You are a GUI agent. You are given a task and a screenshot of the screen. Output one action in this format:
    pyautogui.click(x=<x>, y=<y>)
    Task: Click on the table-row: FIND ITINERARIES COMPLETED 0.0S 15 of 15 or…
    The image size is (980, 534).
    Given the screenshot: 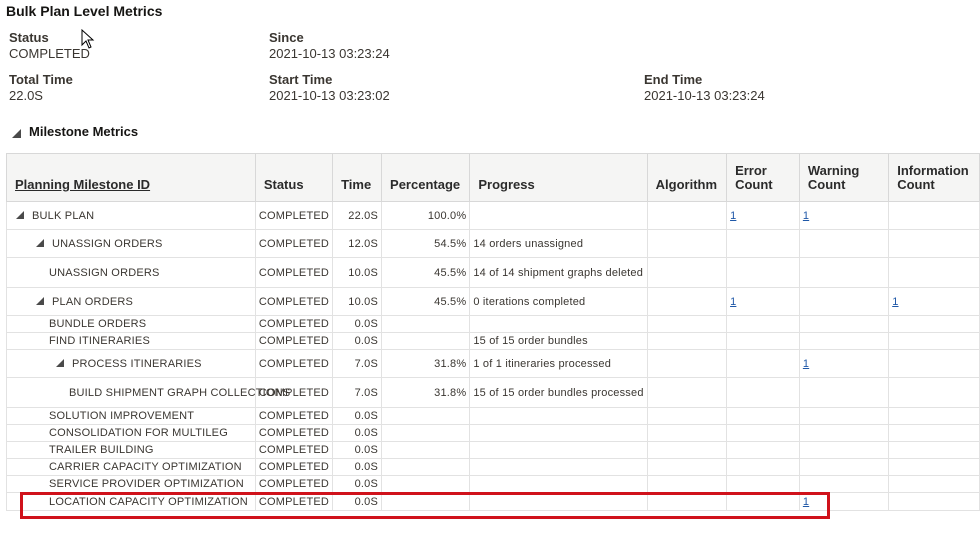 What is the action you would take?
    pyautogui.click(x=493, y=341)
    